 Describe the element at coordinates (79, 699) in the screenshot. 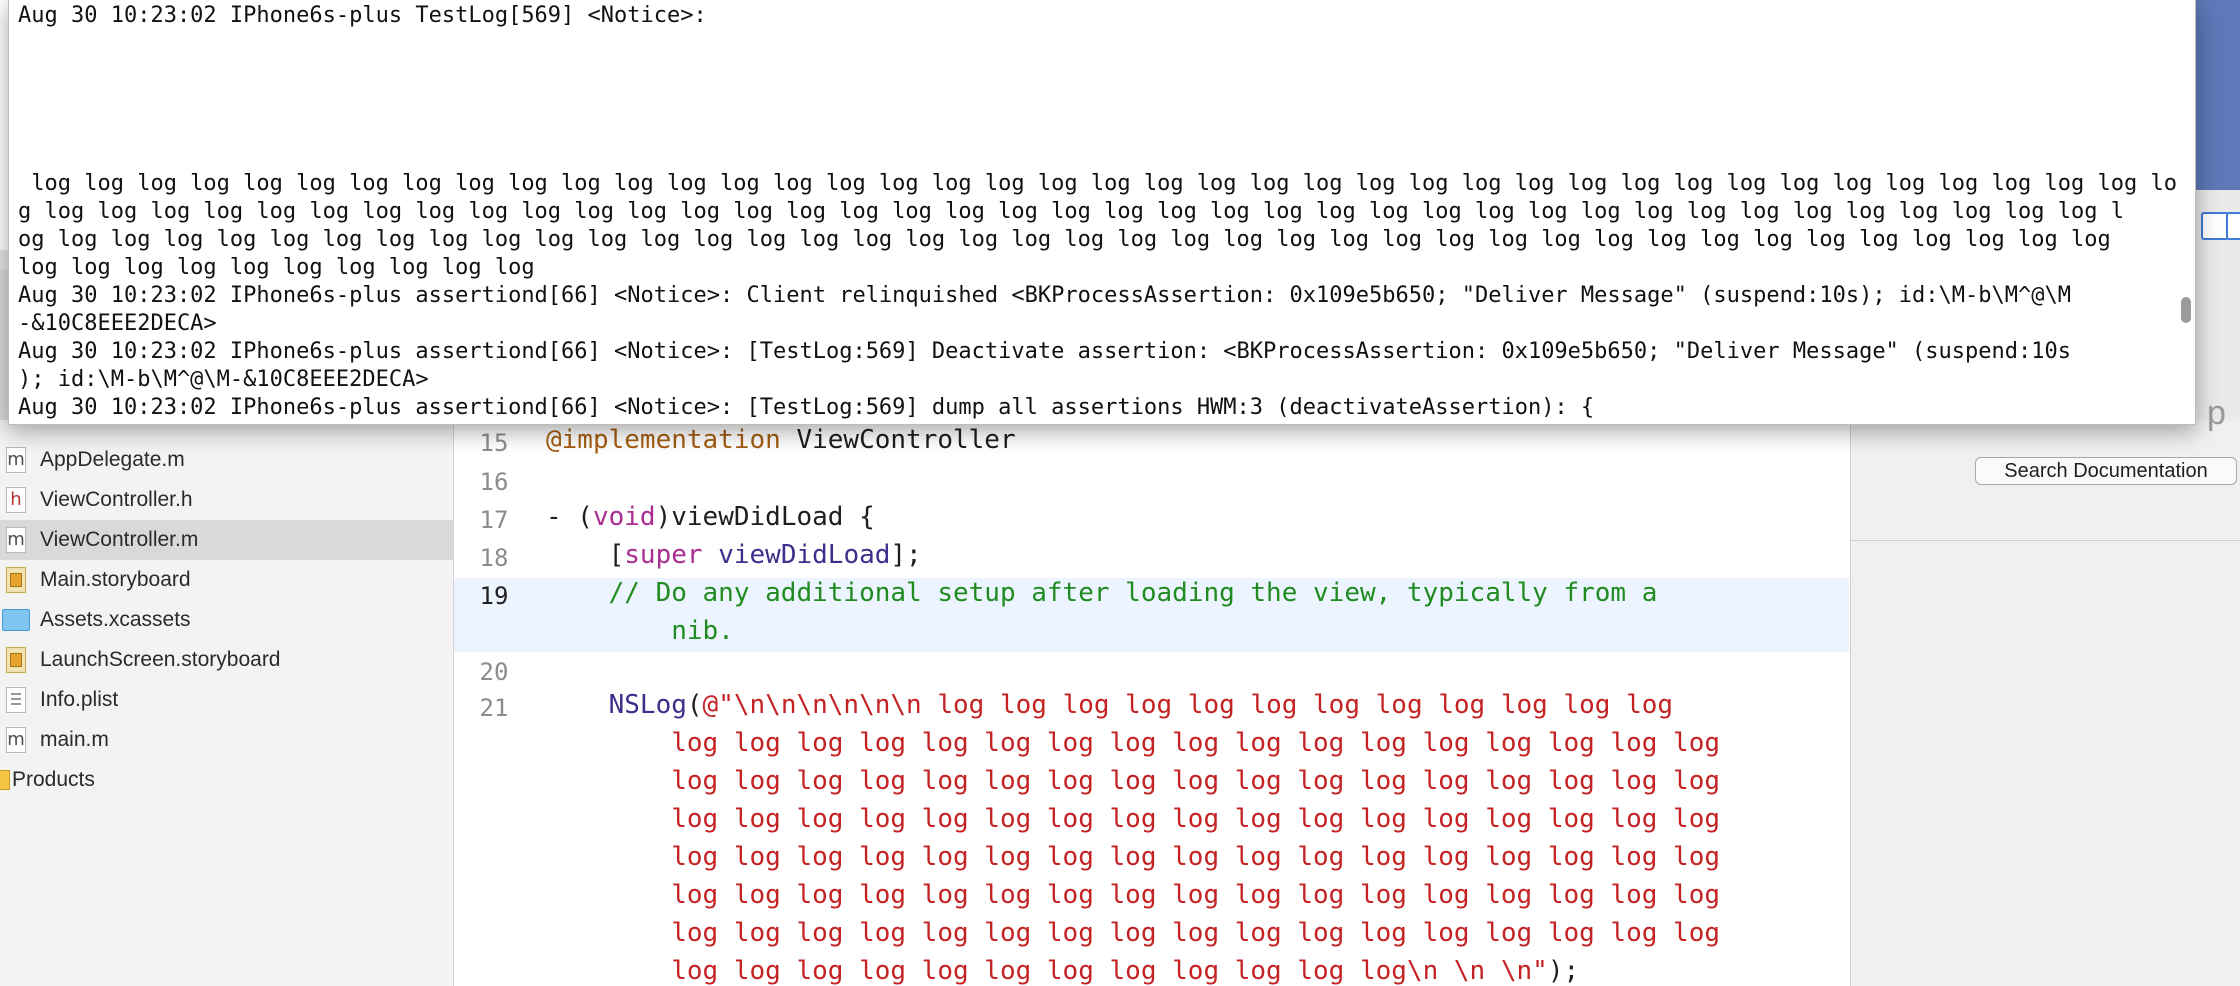

I see `navigator-item-label: Info.plist` at that location.